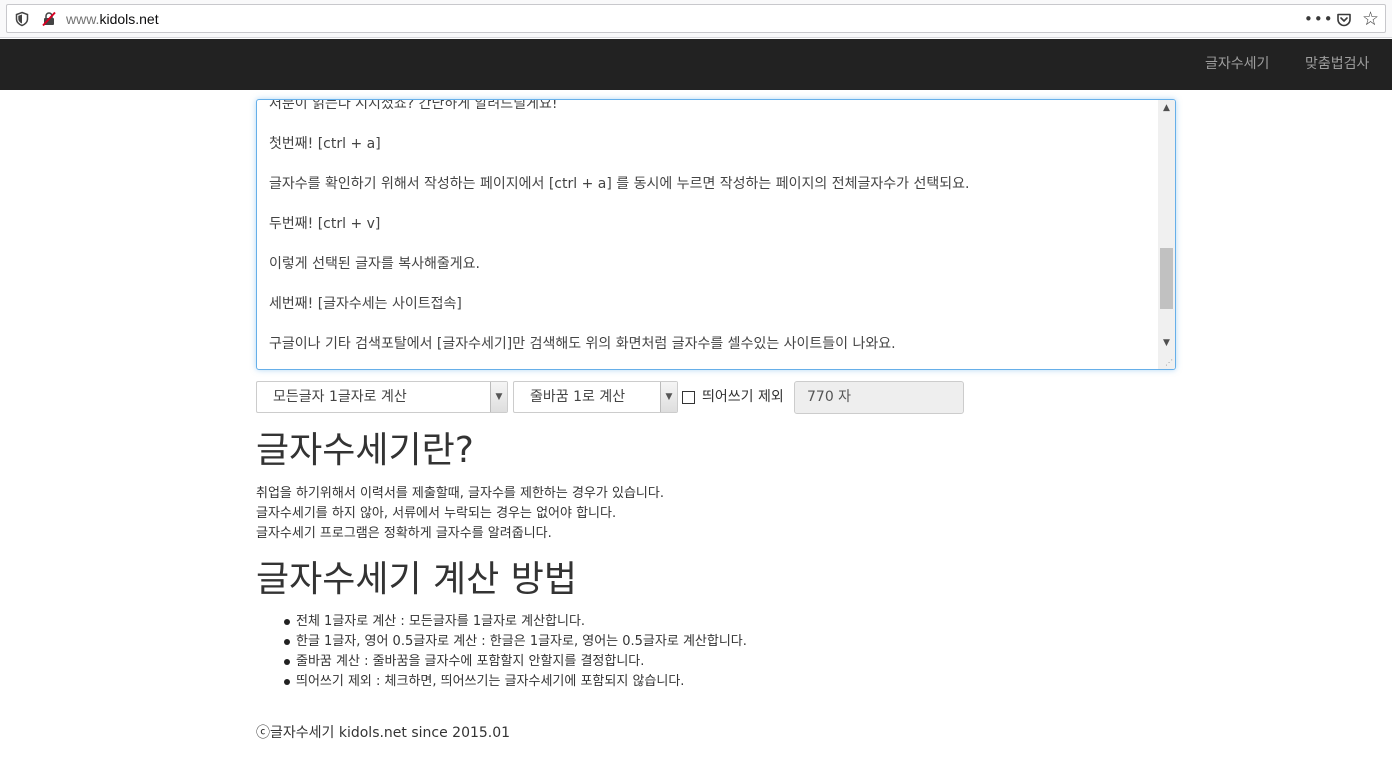 This screenshot has height=763, width=1392. Describe the element at coordinates (1169, 363) in the screenshot. I see `resize-grip-icon: ⋰` at that location.